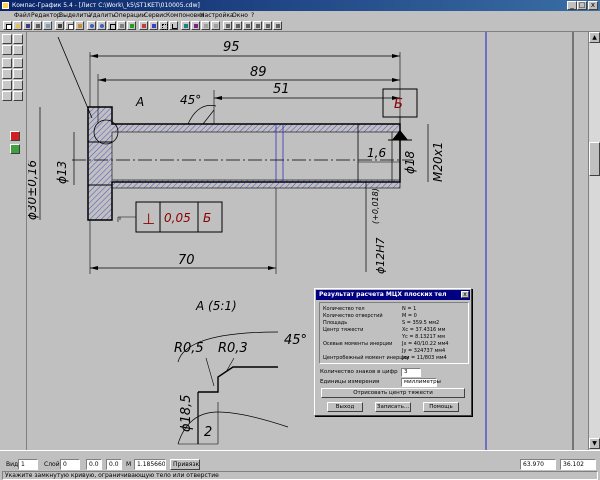 Image resolution: width=600 pixels, height=480 pixels. Describe the element at coordinates (37, 25) in the screenshot. I see `print-icon` at that location.